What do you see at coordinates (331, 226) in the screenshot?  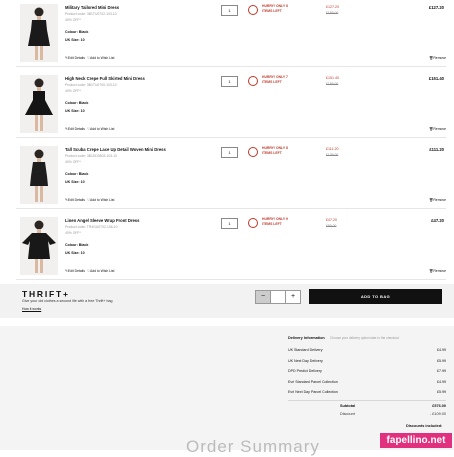 I see `original-price: £59.00` at bounding box center [331, 226].